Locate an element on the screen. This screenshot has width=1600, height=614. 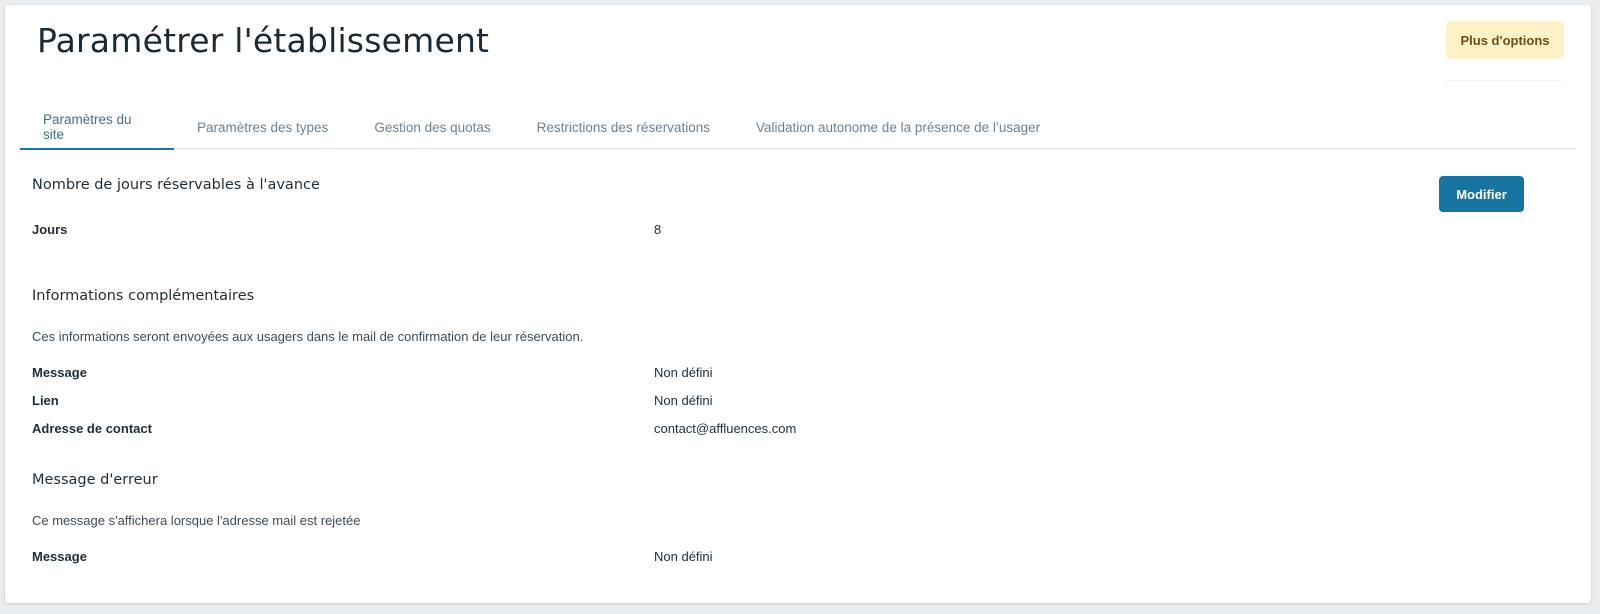
more-options-button: Plus d'options is located at coordinates (1505, 40).